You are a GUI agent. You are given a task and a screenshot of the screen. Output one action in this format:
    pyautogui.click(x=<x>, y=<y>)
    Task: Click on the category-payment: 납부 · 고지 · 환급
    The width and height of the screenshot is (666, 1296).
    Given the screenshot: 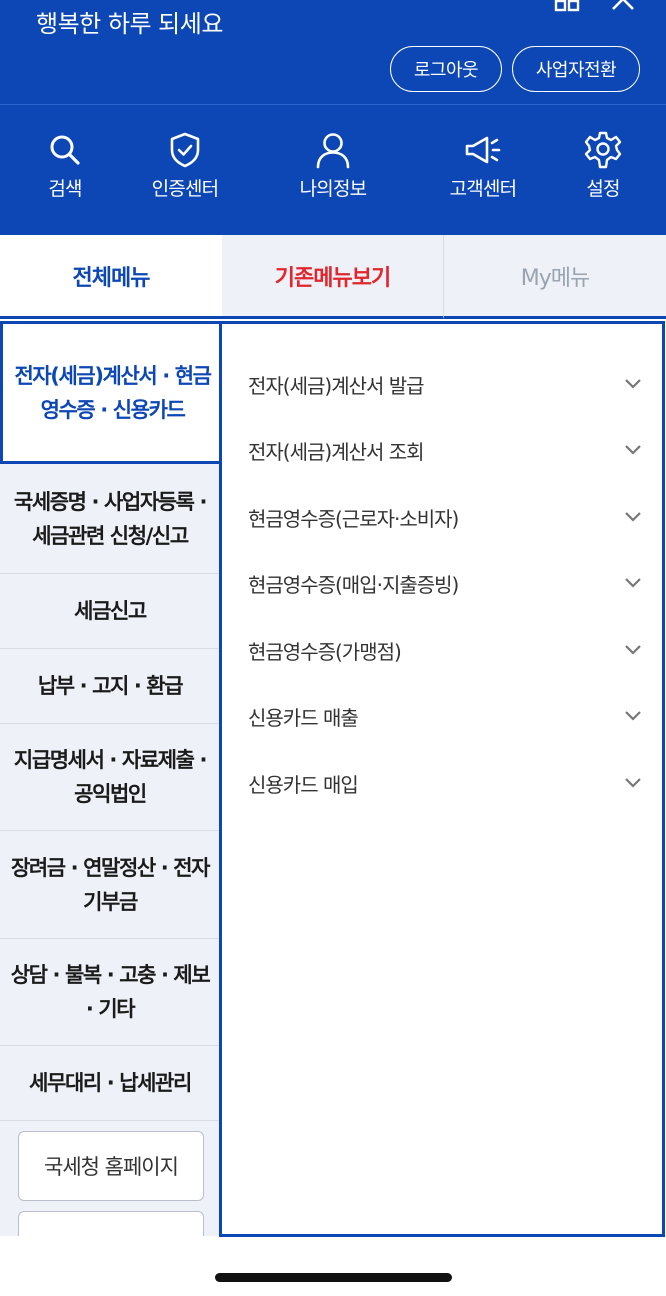 What is the action you would take?
    pyautogui.click(x=110, y=686)
    